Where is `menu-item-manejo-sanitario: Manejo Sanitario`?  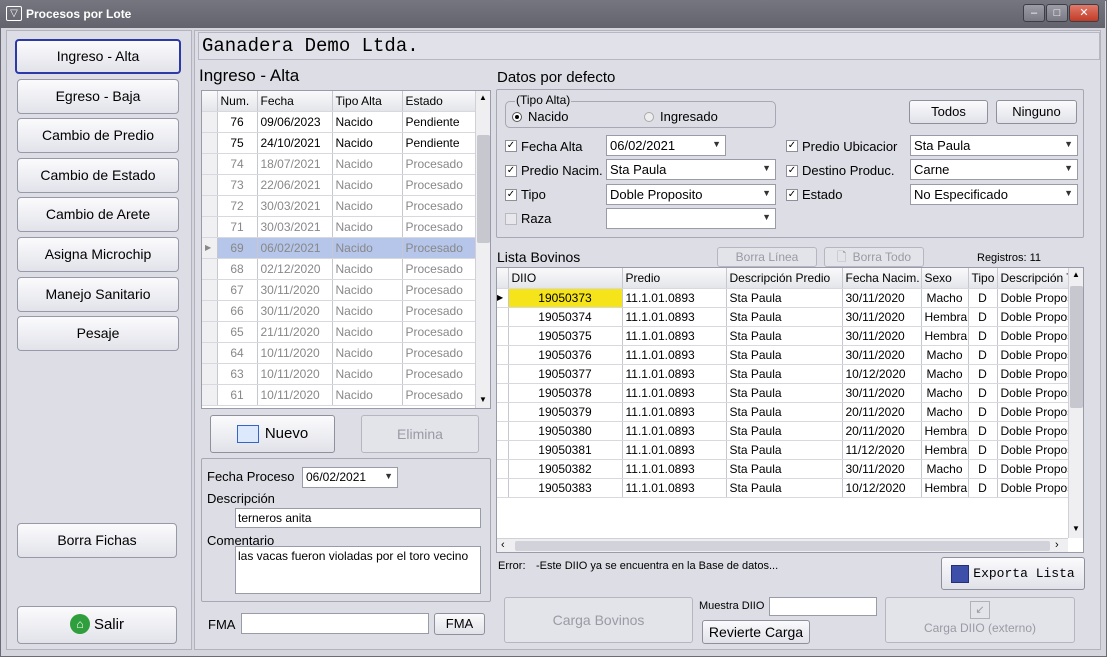
menu-item-manejo-sanitario: Manejo Sanitario is located at coordinates (98, 294).